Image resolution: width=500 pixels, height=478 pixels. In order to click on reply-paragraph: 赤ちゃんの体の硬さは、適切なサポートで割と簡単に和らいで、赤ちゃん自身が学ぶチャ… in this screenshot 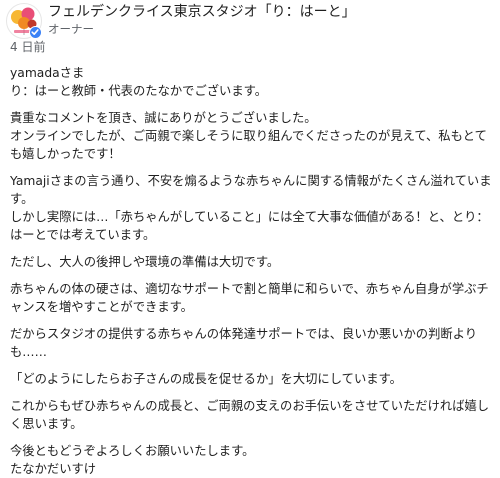, I will do `click(249, 298)`.